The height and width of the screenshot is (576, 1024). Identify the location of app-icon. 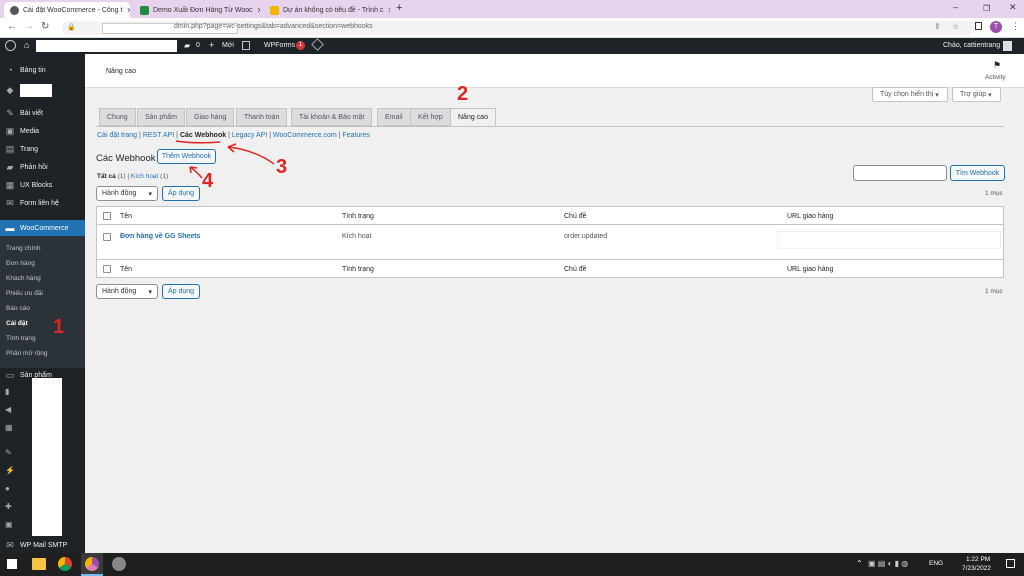
(119, 564).